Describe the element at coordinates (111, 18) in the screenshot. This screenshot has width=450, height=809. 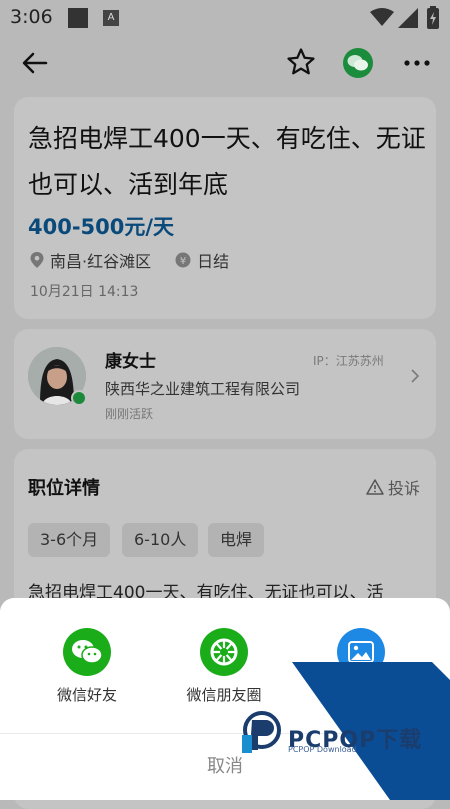
I see `notification-a-icon: A` at that location.